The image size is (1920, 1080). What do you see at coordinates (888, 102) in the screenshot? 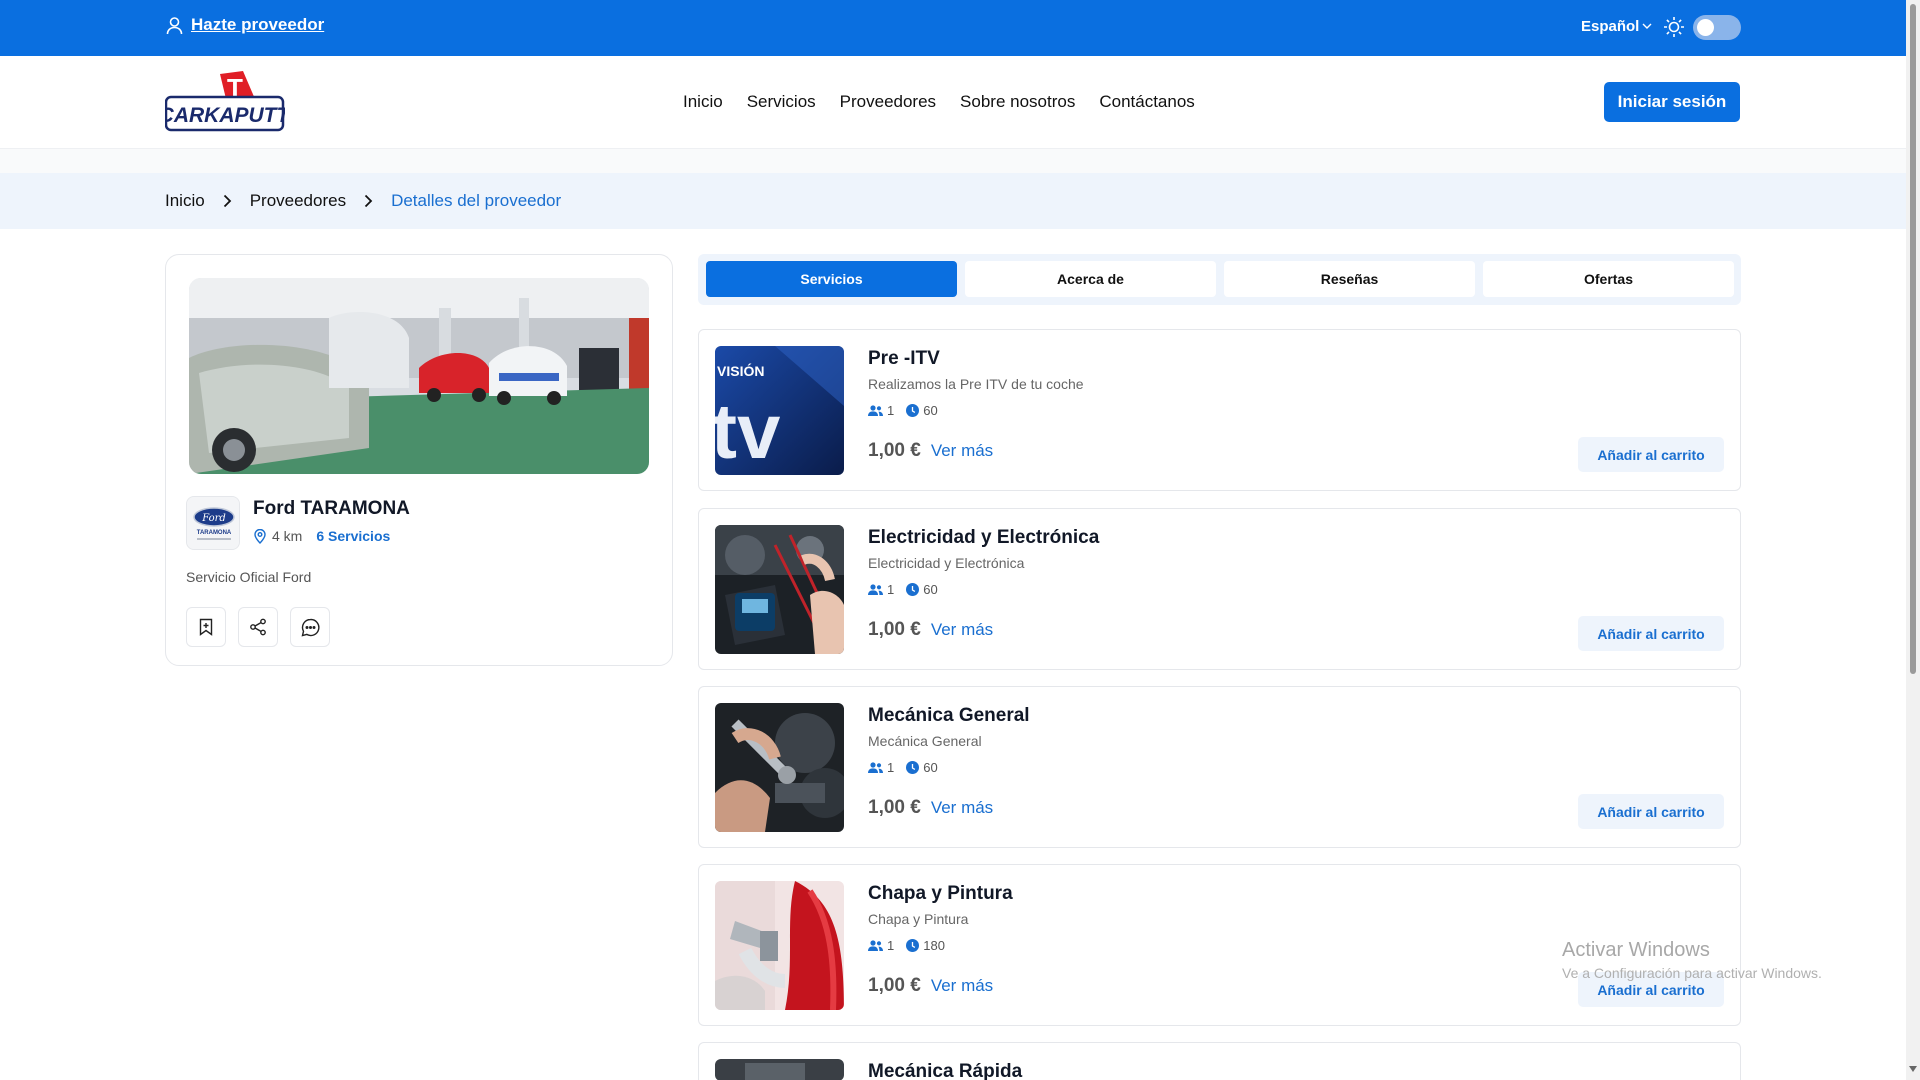
I see `nav-item-proveedores: Proveedores` at bounding box center [888, 102].